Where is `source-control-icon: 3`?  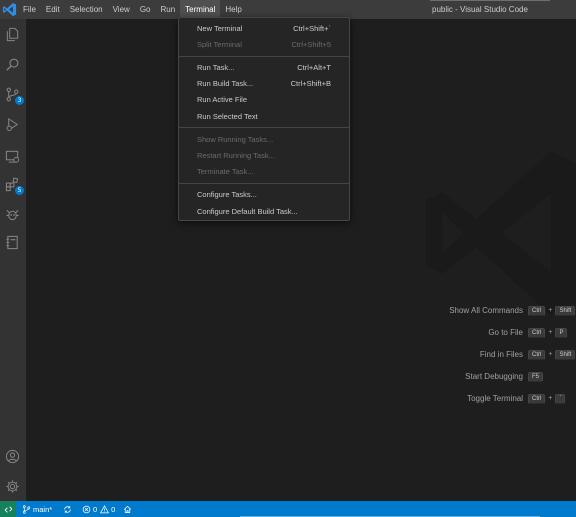
source-control-icon: 3 is located at coordinates (13, 95).